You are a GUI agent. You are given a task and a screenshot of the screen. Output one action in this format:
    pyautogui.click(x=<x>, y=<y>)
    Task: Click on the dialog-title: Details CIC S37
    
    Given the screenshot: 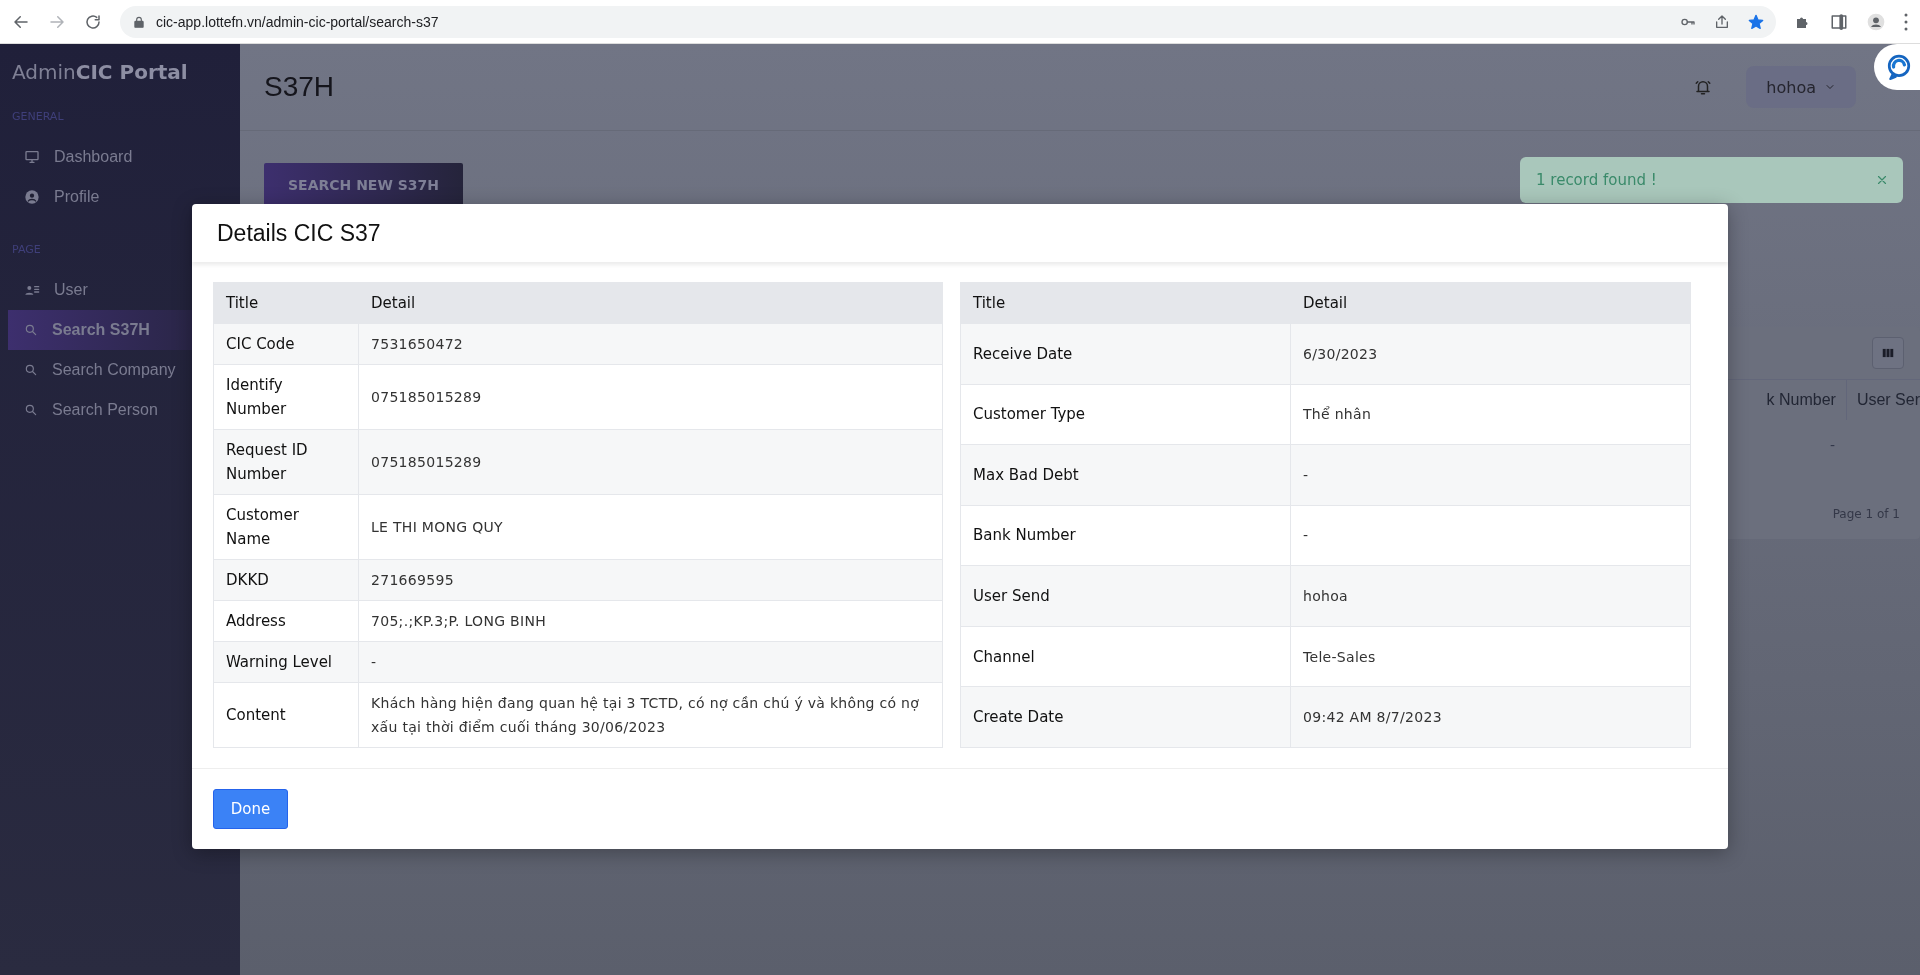 What is the action you would take?
    pyautogui.click(x=299, y=233)
    